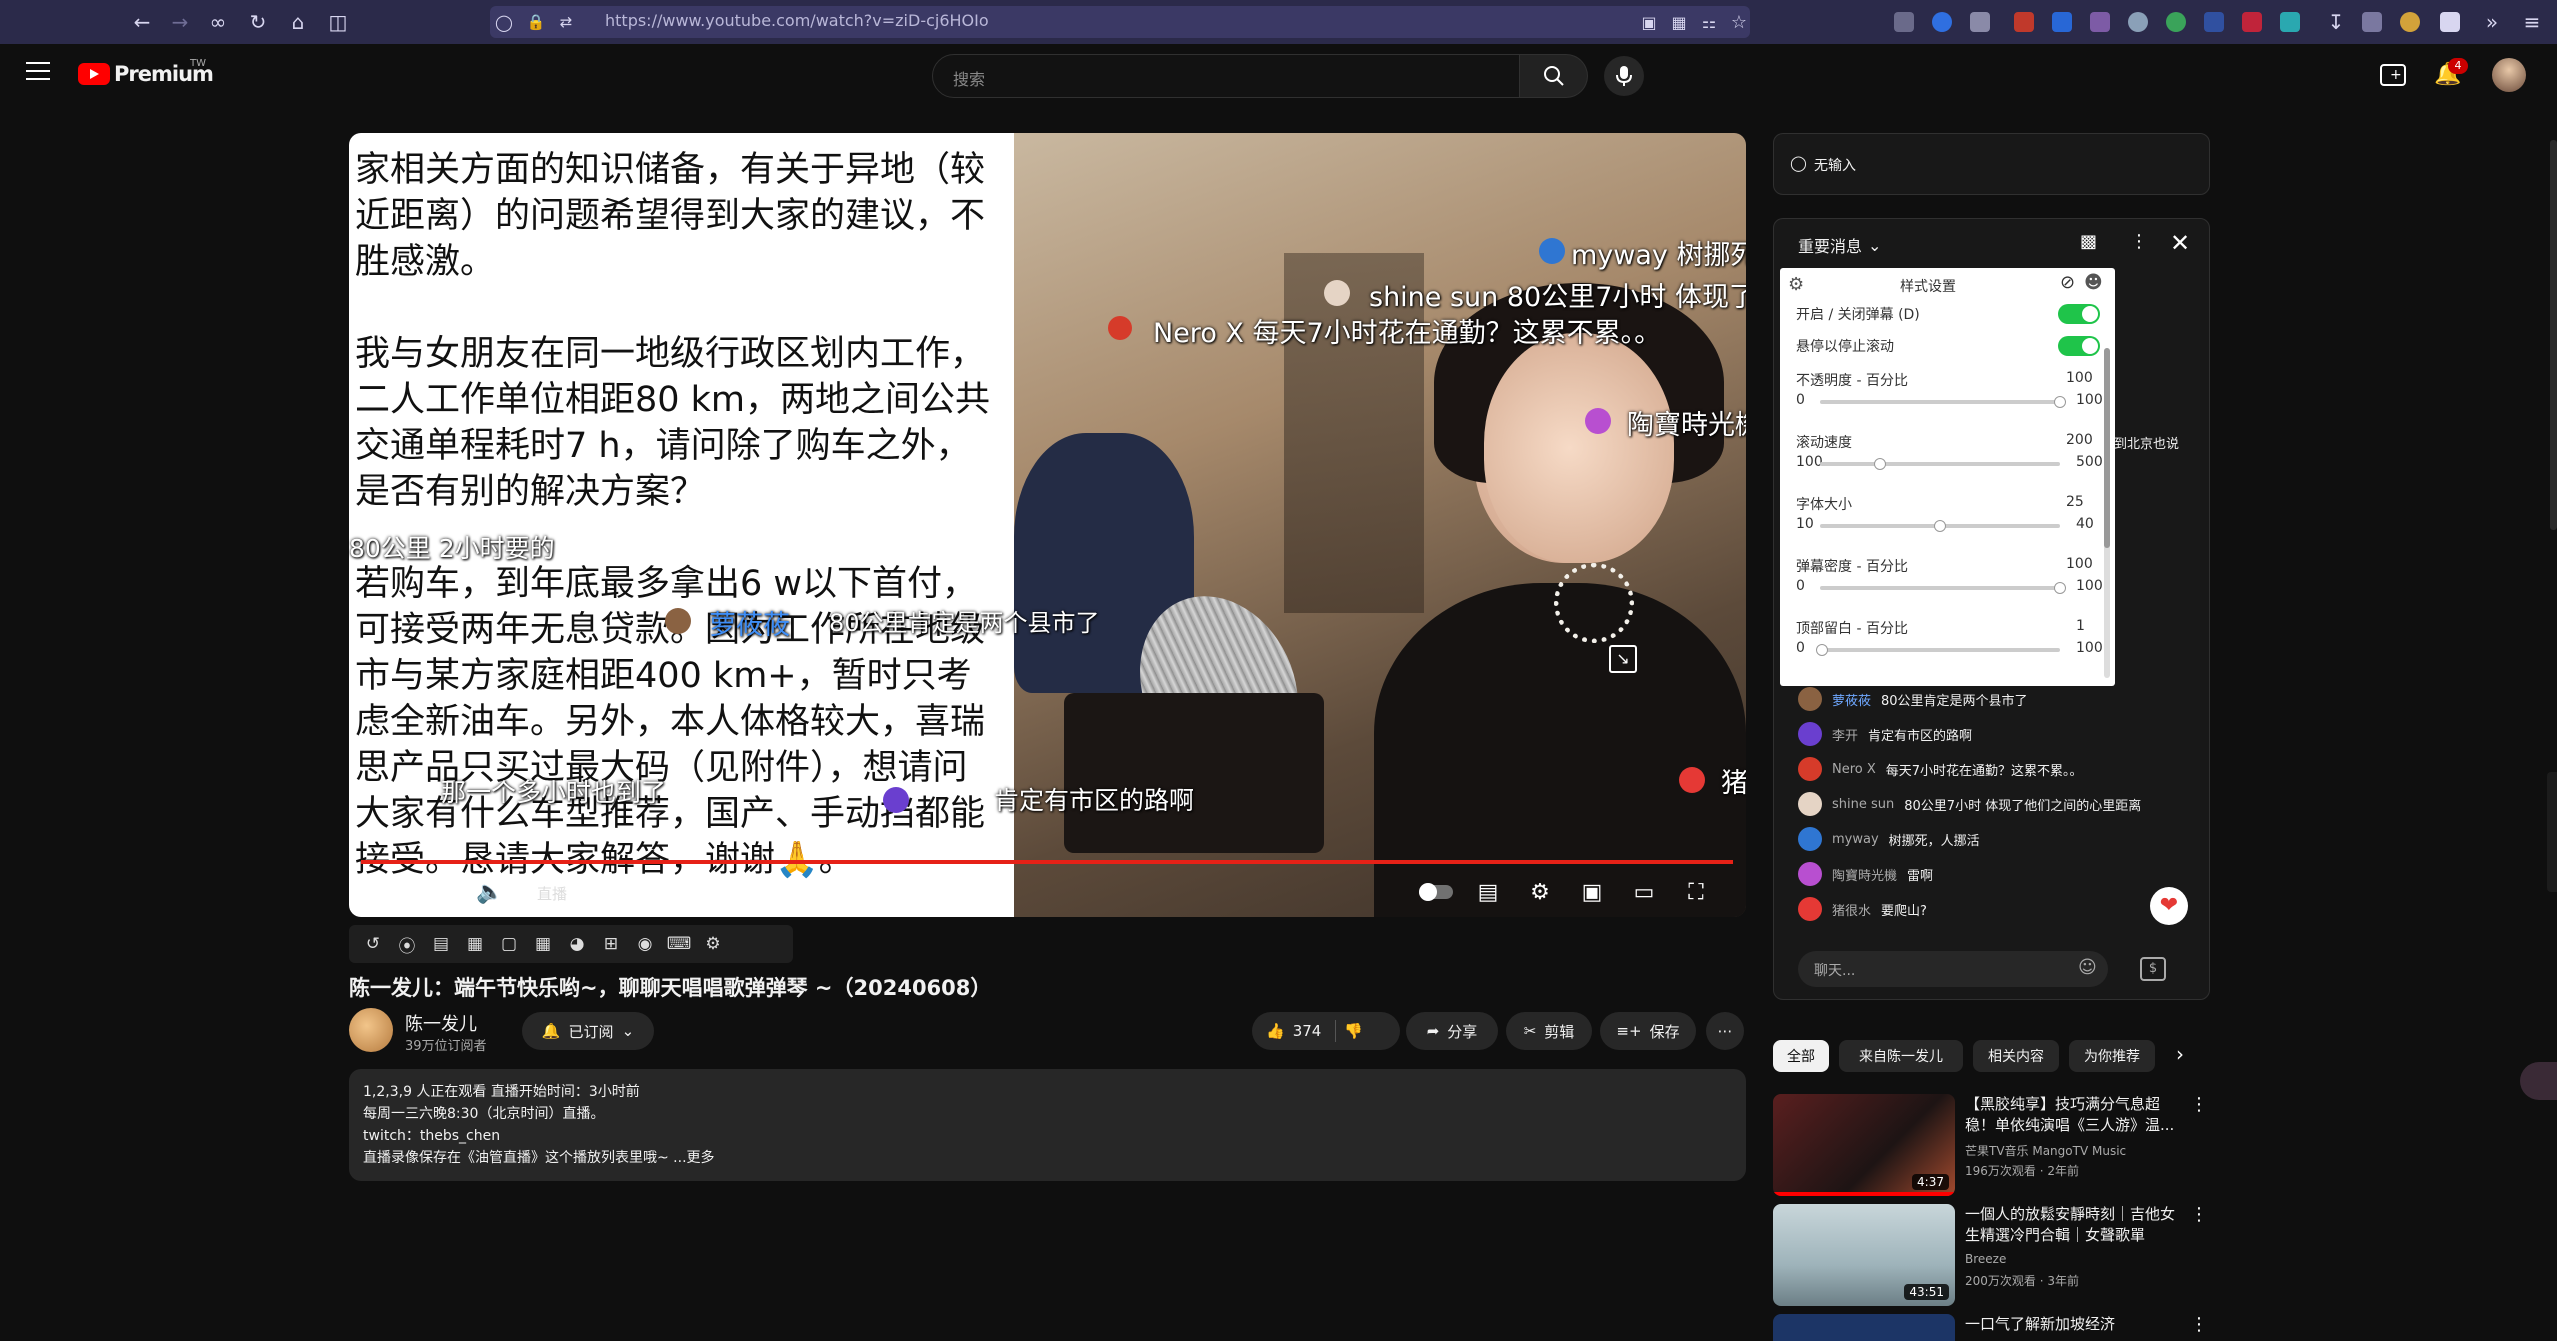 The height and width of the screenshot is (1341, 2557). Describe the element at coordinates (2538, 1081) in the screenshot. I see `floating-assistant-button` at that location.